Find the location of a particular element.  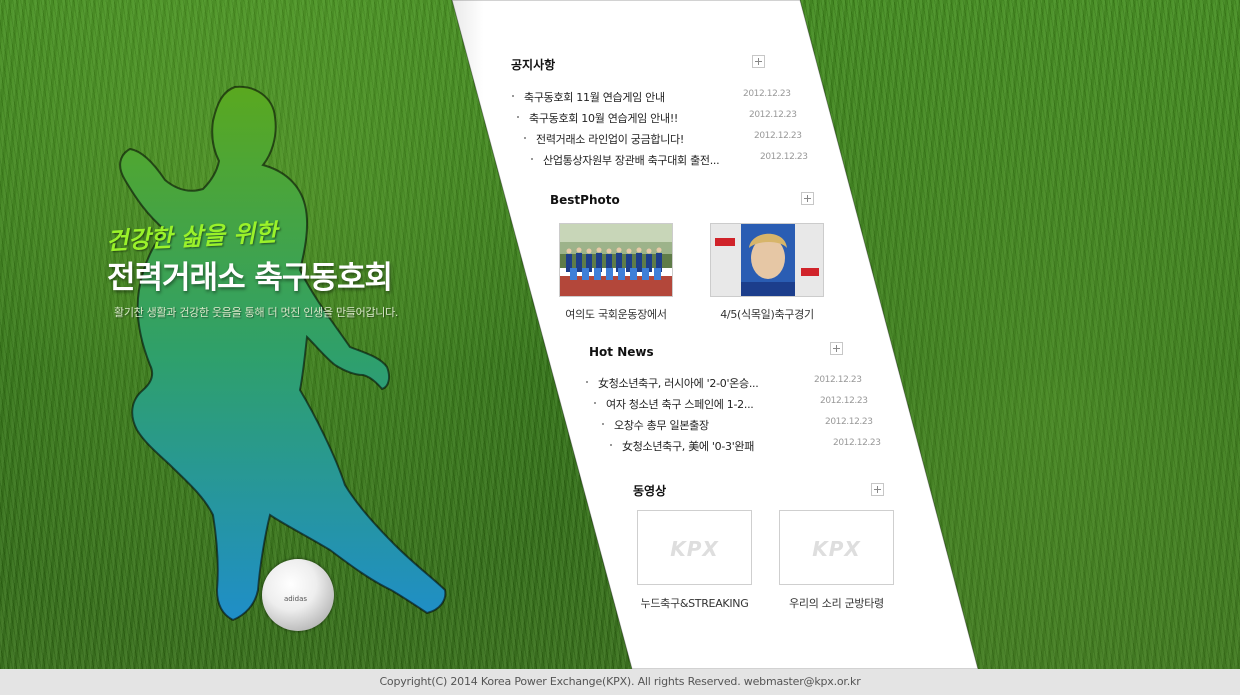

notice-item-title: 축구동호회 11월 연습게임 안내 is located at coordinates (594, 97).